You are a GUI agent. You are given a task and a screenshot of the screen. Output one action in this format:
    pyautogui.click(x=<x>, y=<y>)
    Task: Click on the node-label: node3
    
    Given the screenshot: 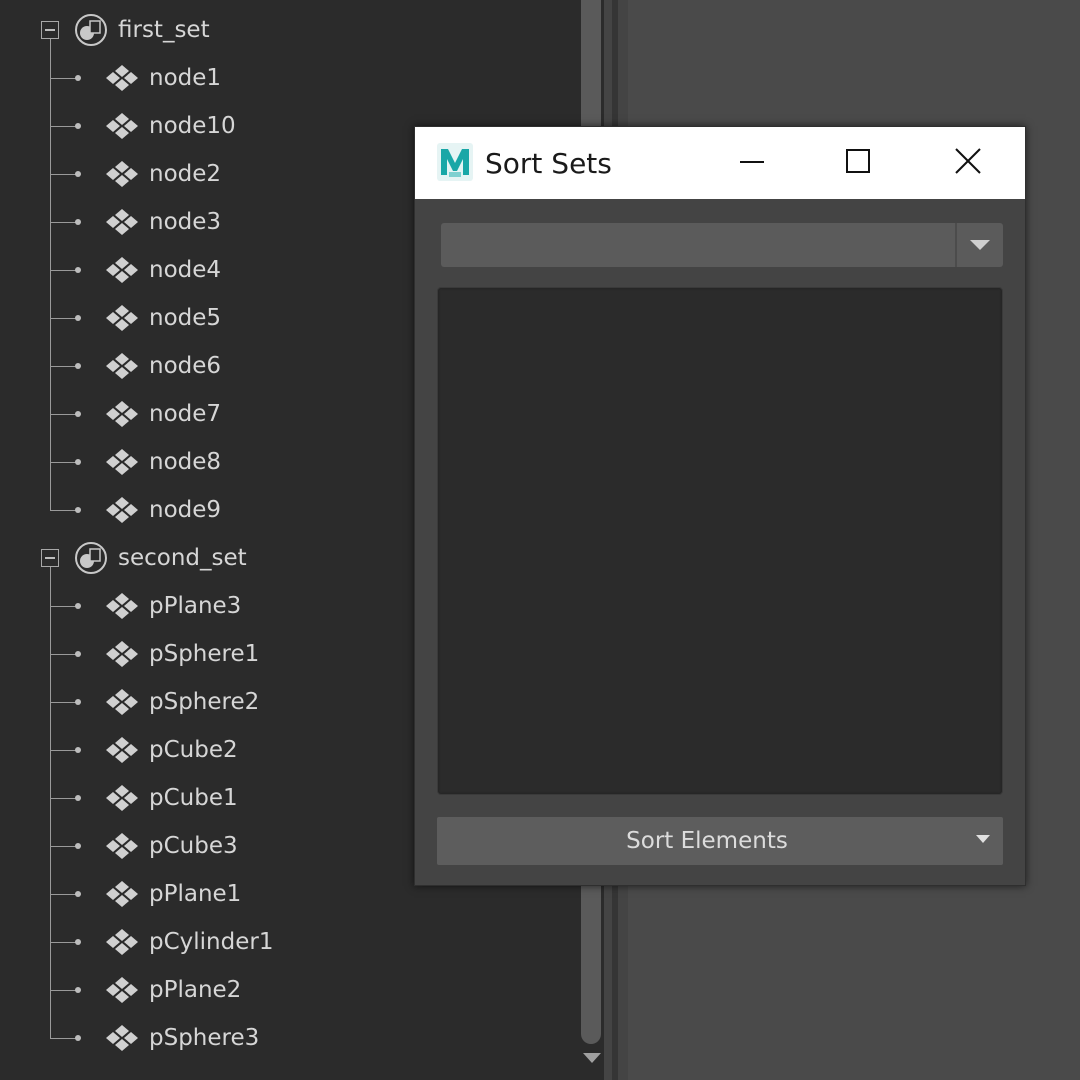 What is the action you would take?
    pyautogui.click(x=185, y=222)
    